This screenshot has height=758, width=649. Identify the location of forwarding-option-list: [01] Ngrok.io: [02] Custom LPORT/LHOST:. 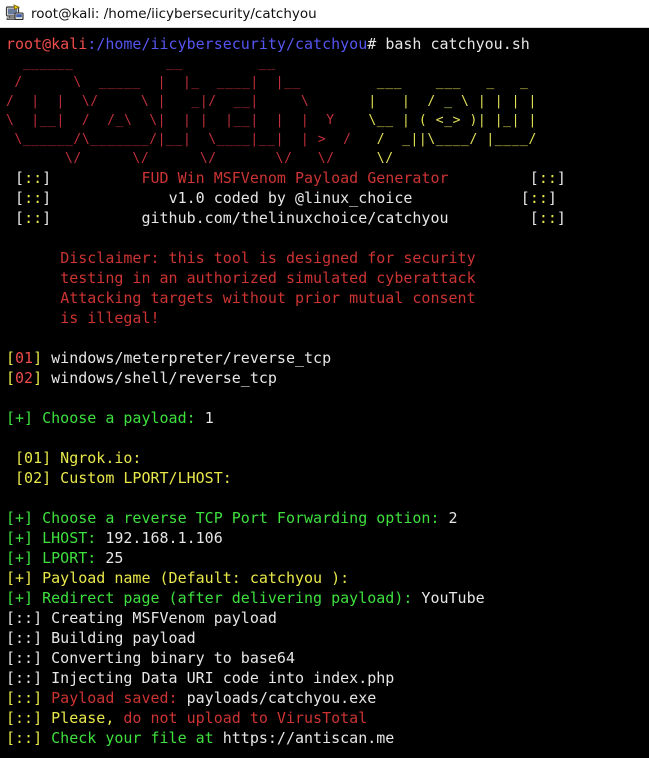
(327, 468).